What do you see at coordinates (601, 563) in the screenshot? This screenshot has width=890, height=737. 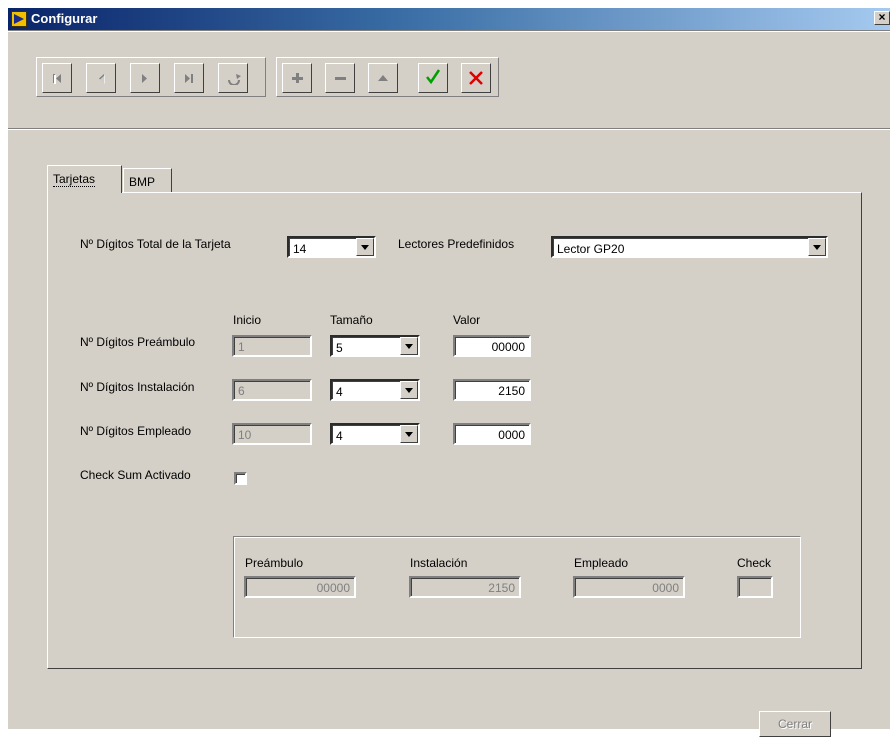 I see `summary-empleado-label: Empleado` at bounding box center [601, 563].